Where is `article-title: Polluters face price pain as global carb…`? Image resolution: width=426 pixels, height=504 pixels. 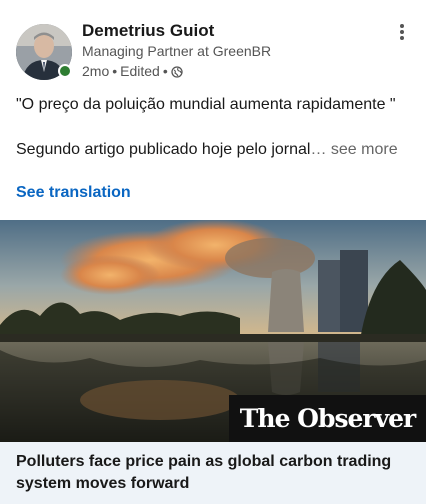 article-title: Polluters face price pain as global carb… is located at coordinates (213, 473).